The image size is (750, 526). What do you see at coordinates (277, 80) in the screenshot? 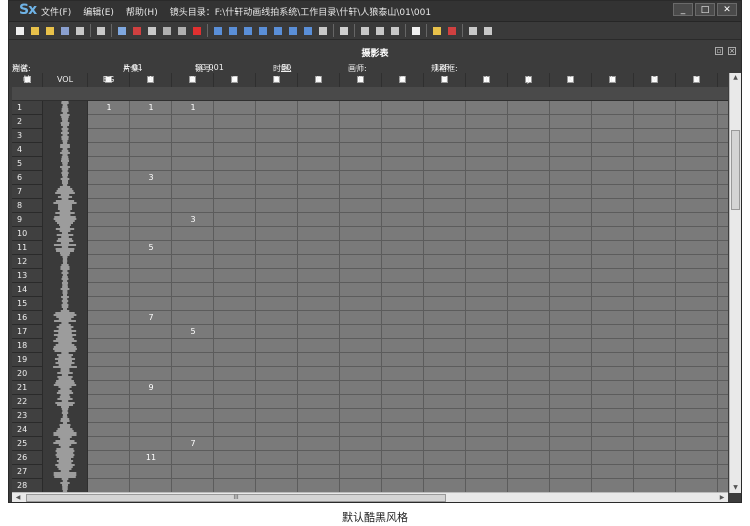
I see `column-header-D: D` at bounding box center [277, 80].